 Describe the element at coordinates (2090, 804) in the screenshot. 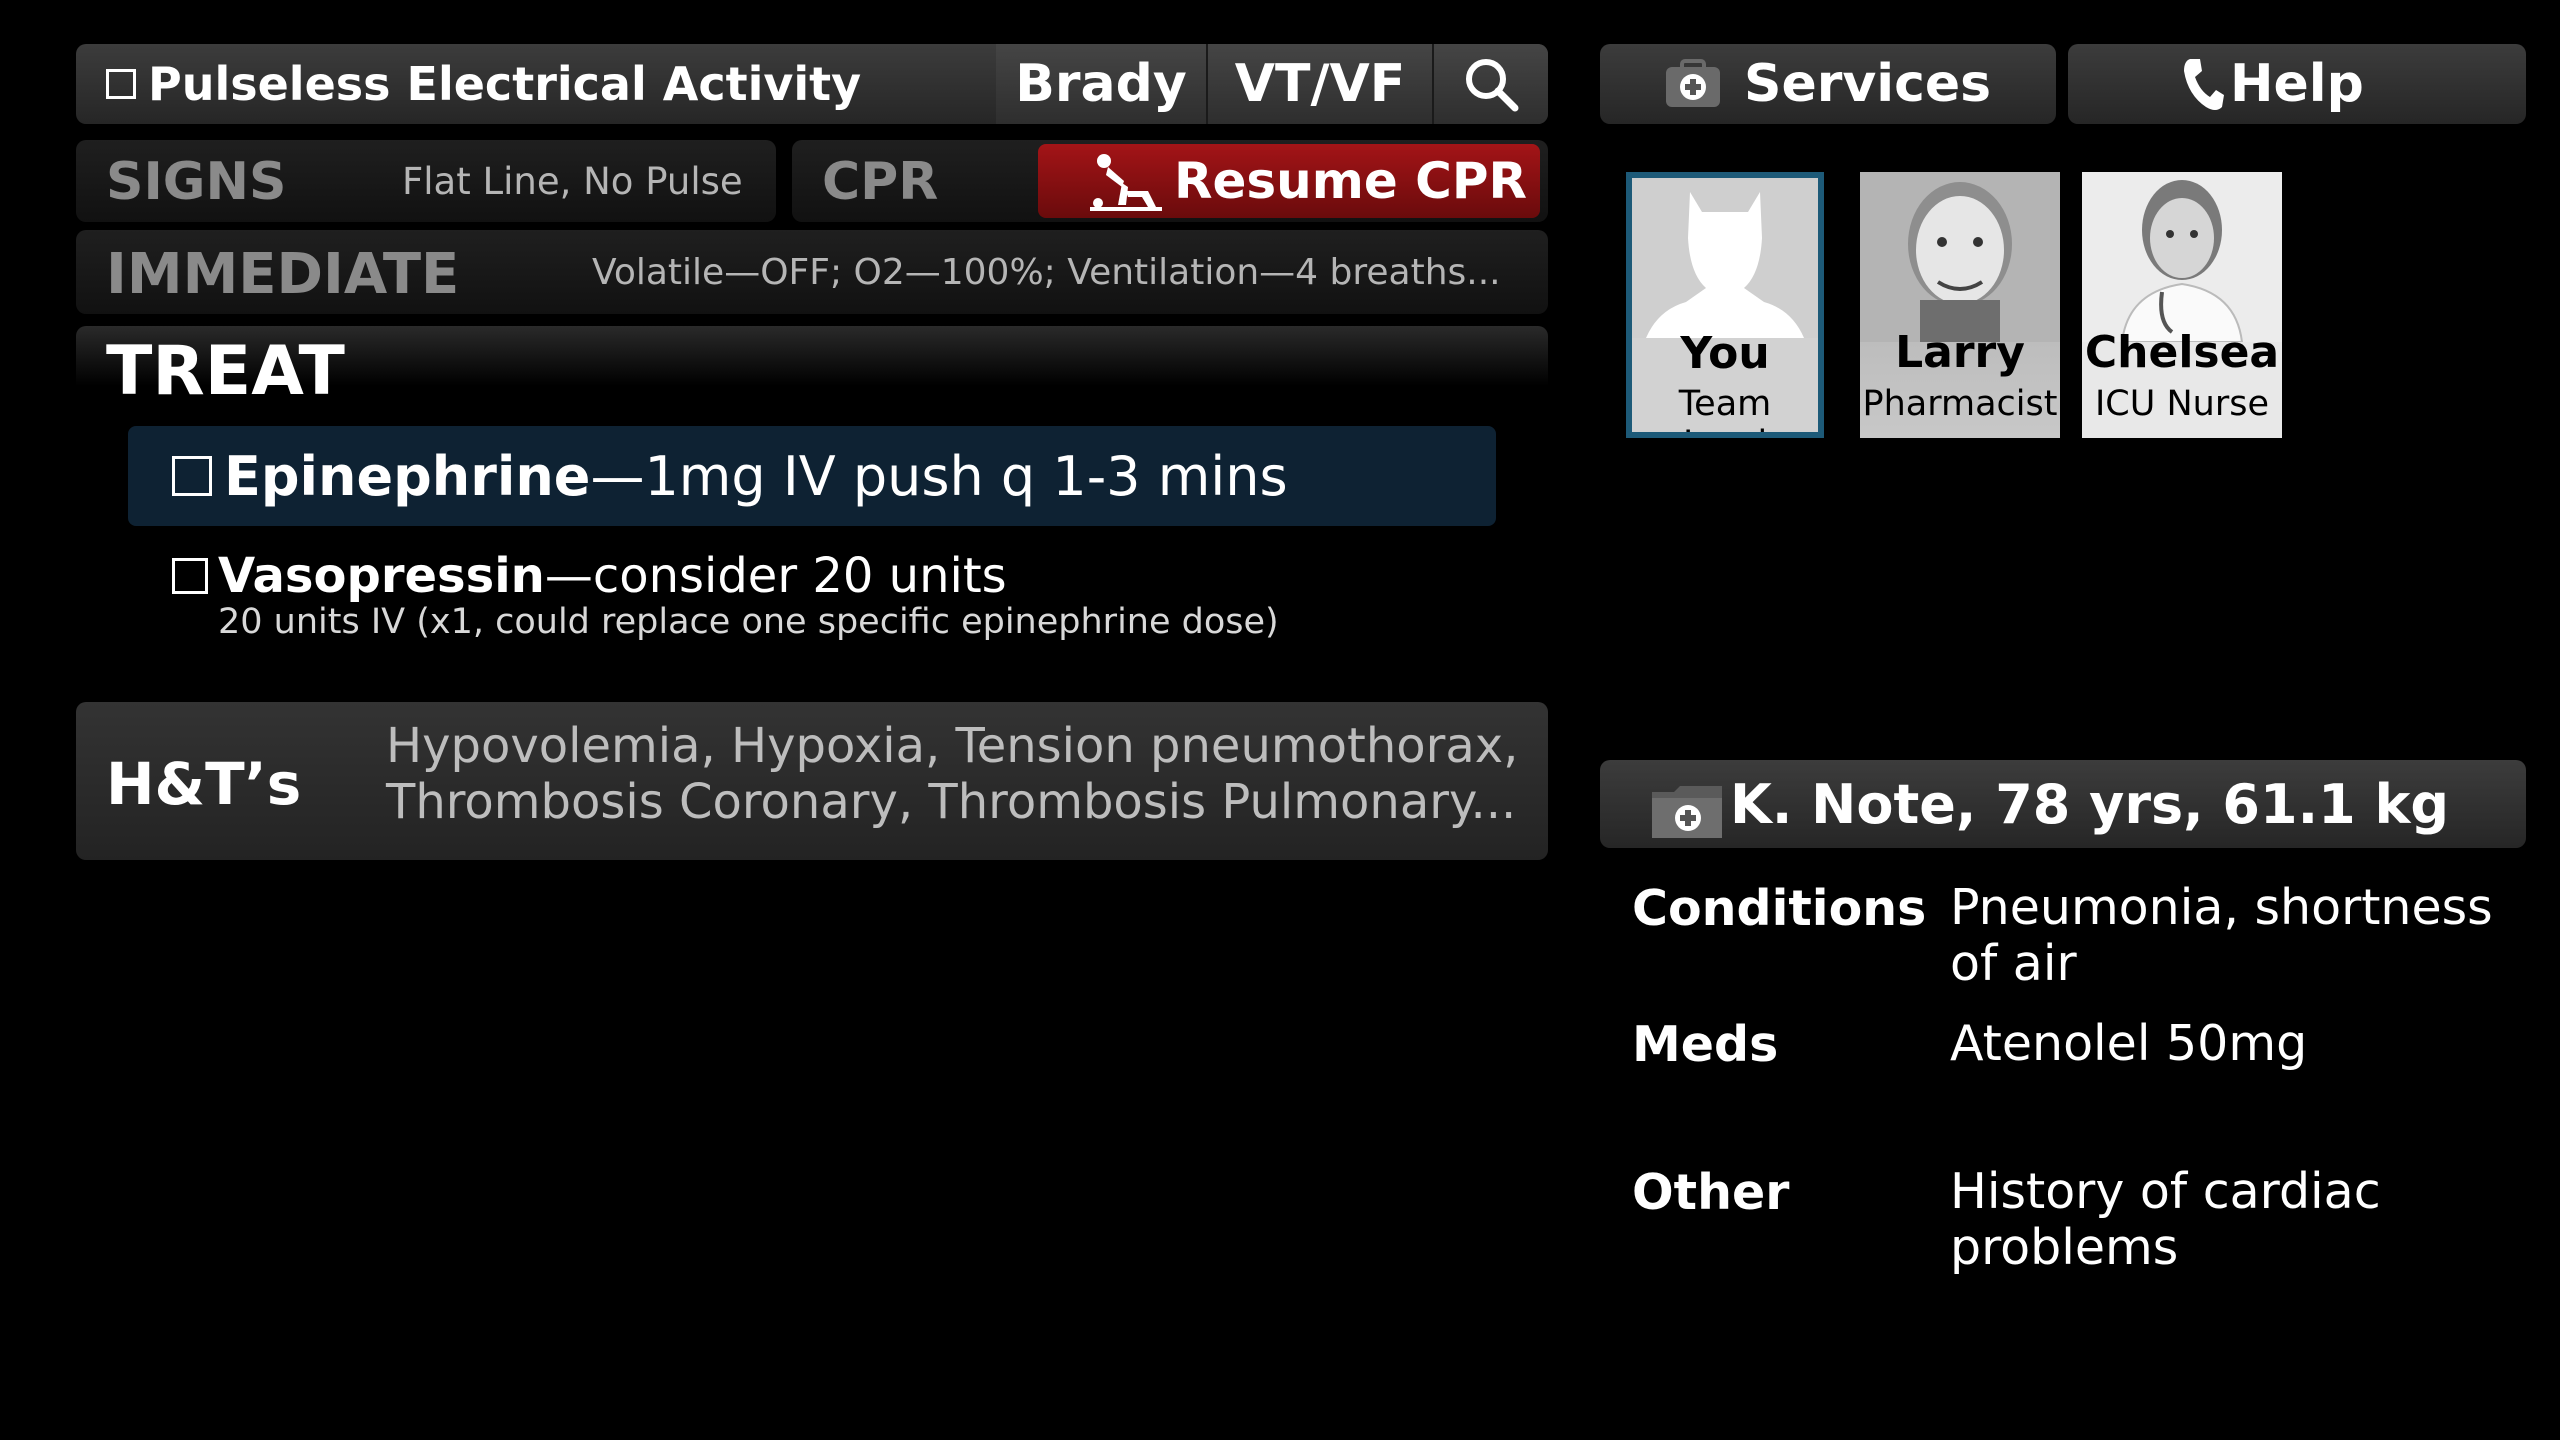

I see `patient-header-text: K. Note, 78 yrs, 61.1 kg` at that location.